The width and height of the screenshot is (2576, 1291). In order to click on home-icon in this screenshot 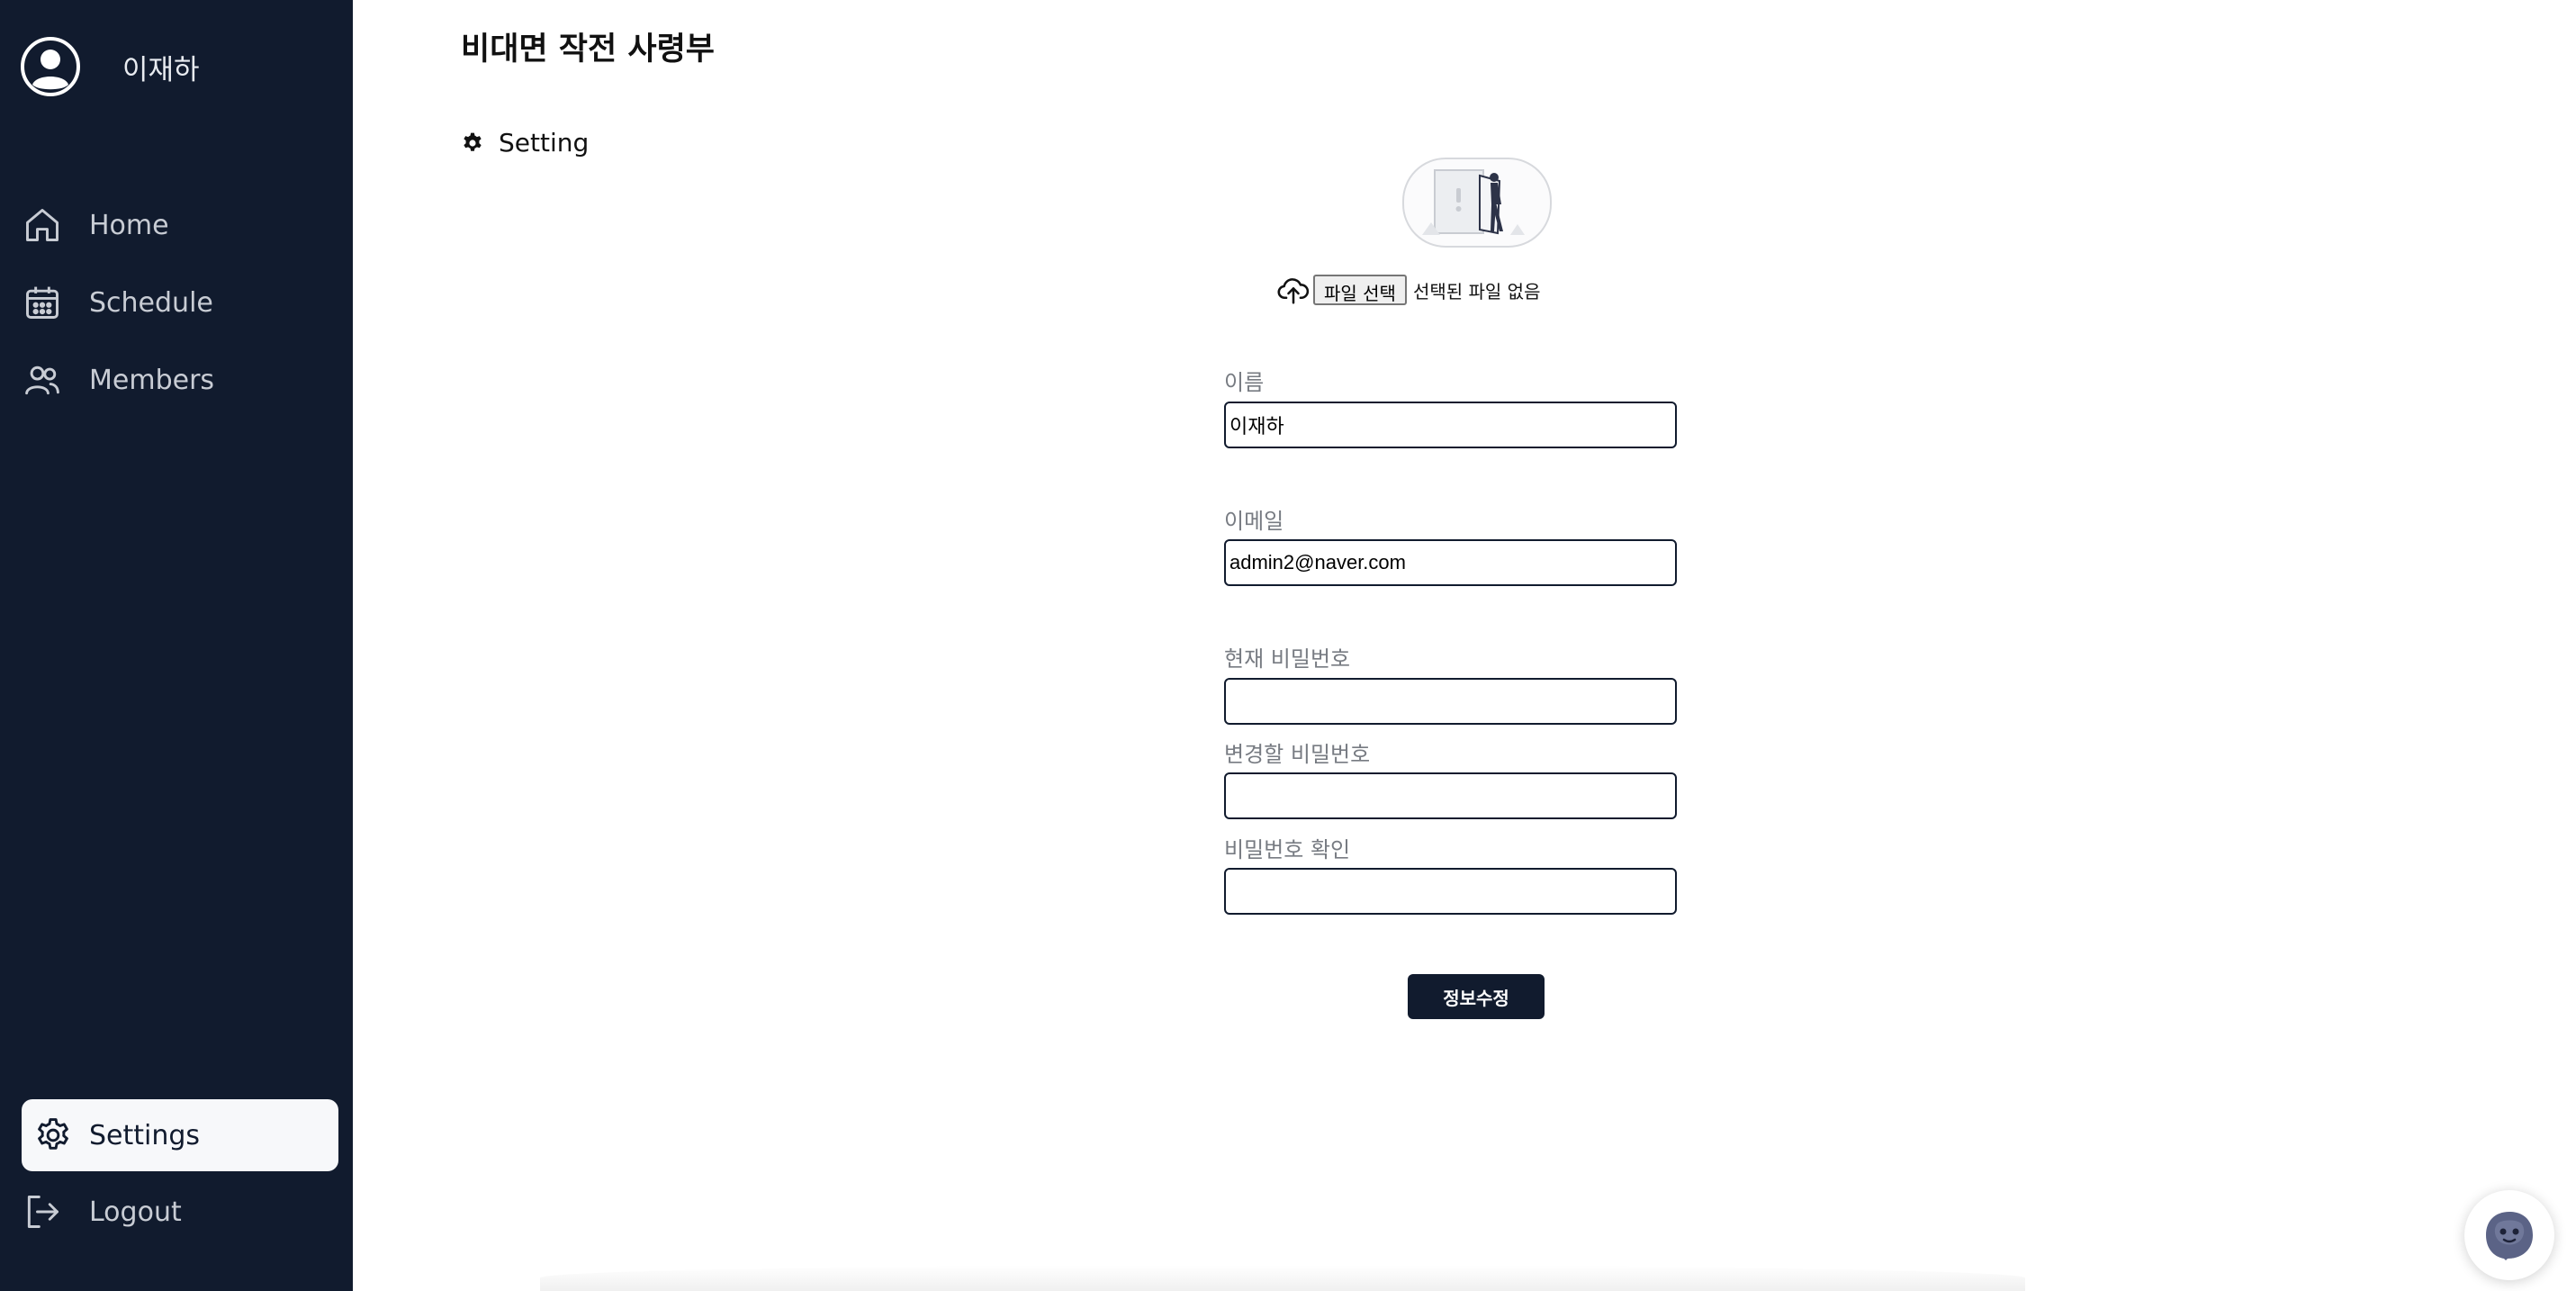, I will do `click(42, 225)`.